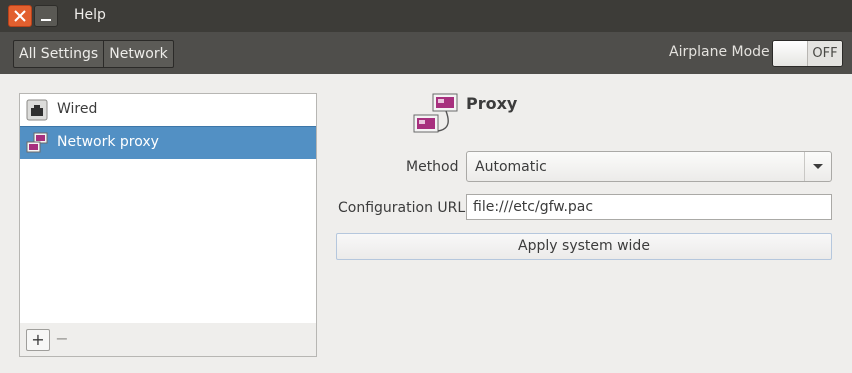 The image size is (852, 373). Describe the element at coordinates (492, 103) in the screenshot. I see `page-title: Proxy` at that location.